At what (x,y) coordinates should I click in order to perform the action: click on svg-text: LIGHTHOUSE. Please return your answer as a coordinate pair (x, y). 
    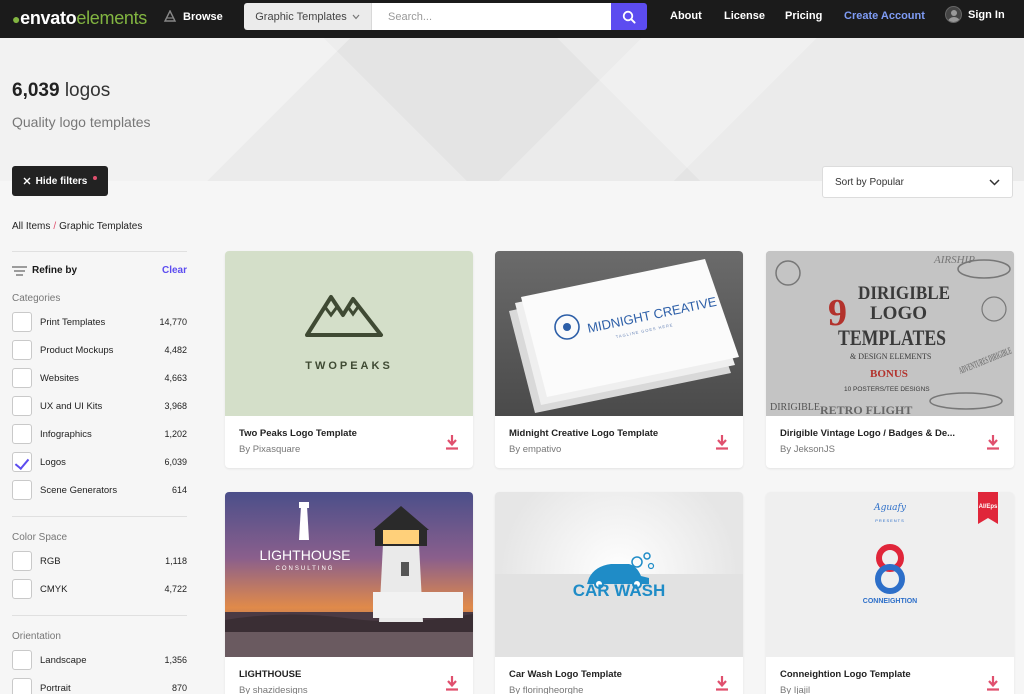
    Looking at the image, I should click on (304, 555).